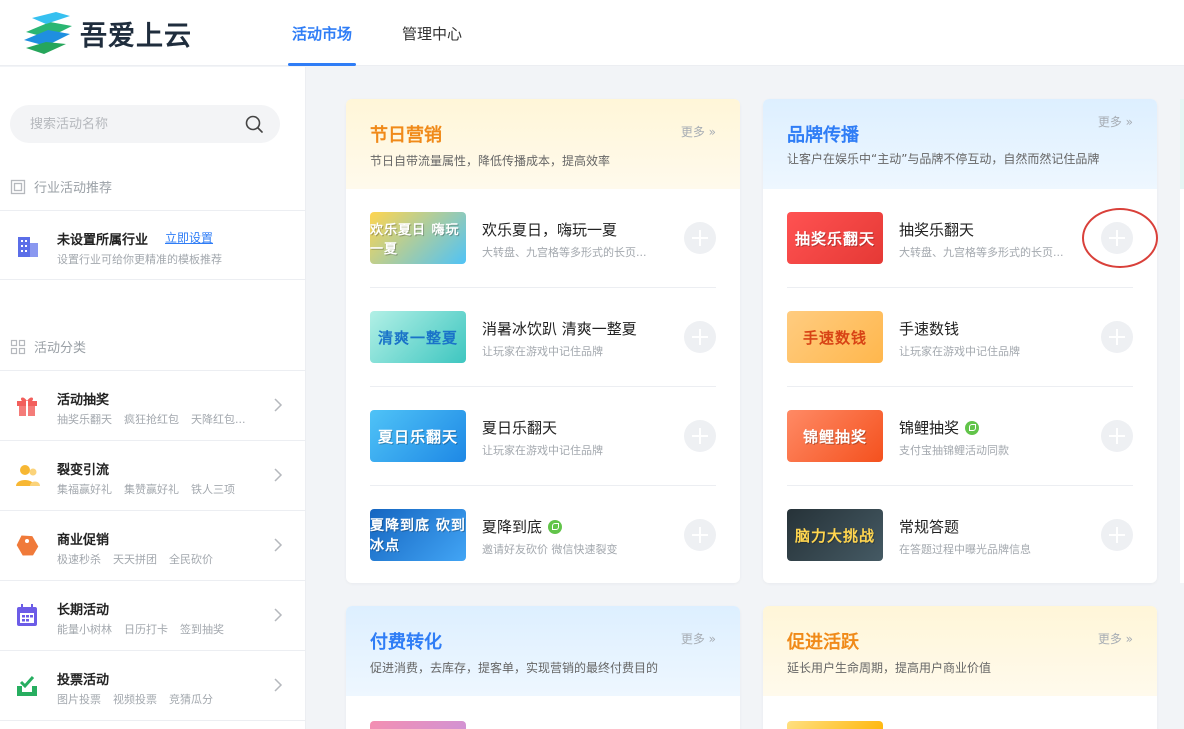  I want to click on sub-item: 集福赢好礼, so click(84, 489).